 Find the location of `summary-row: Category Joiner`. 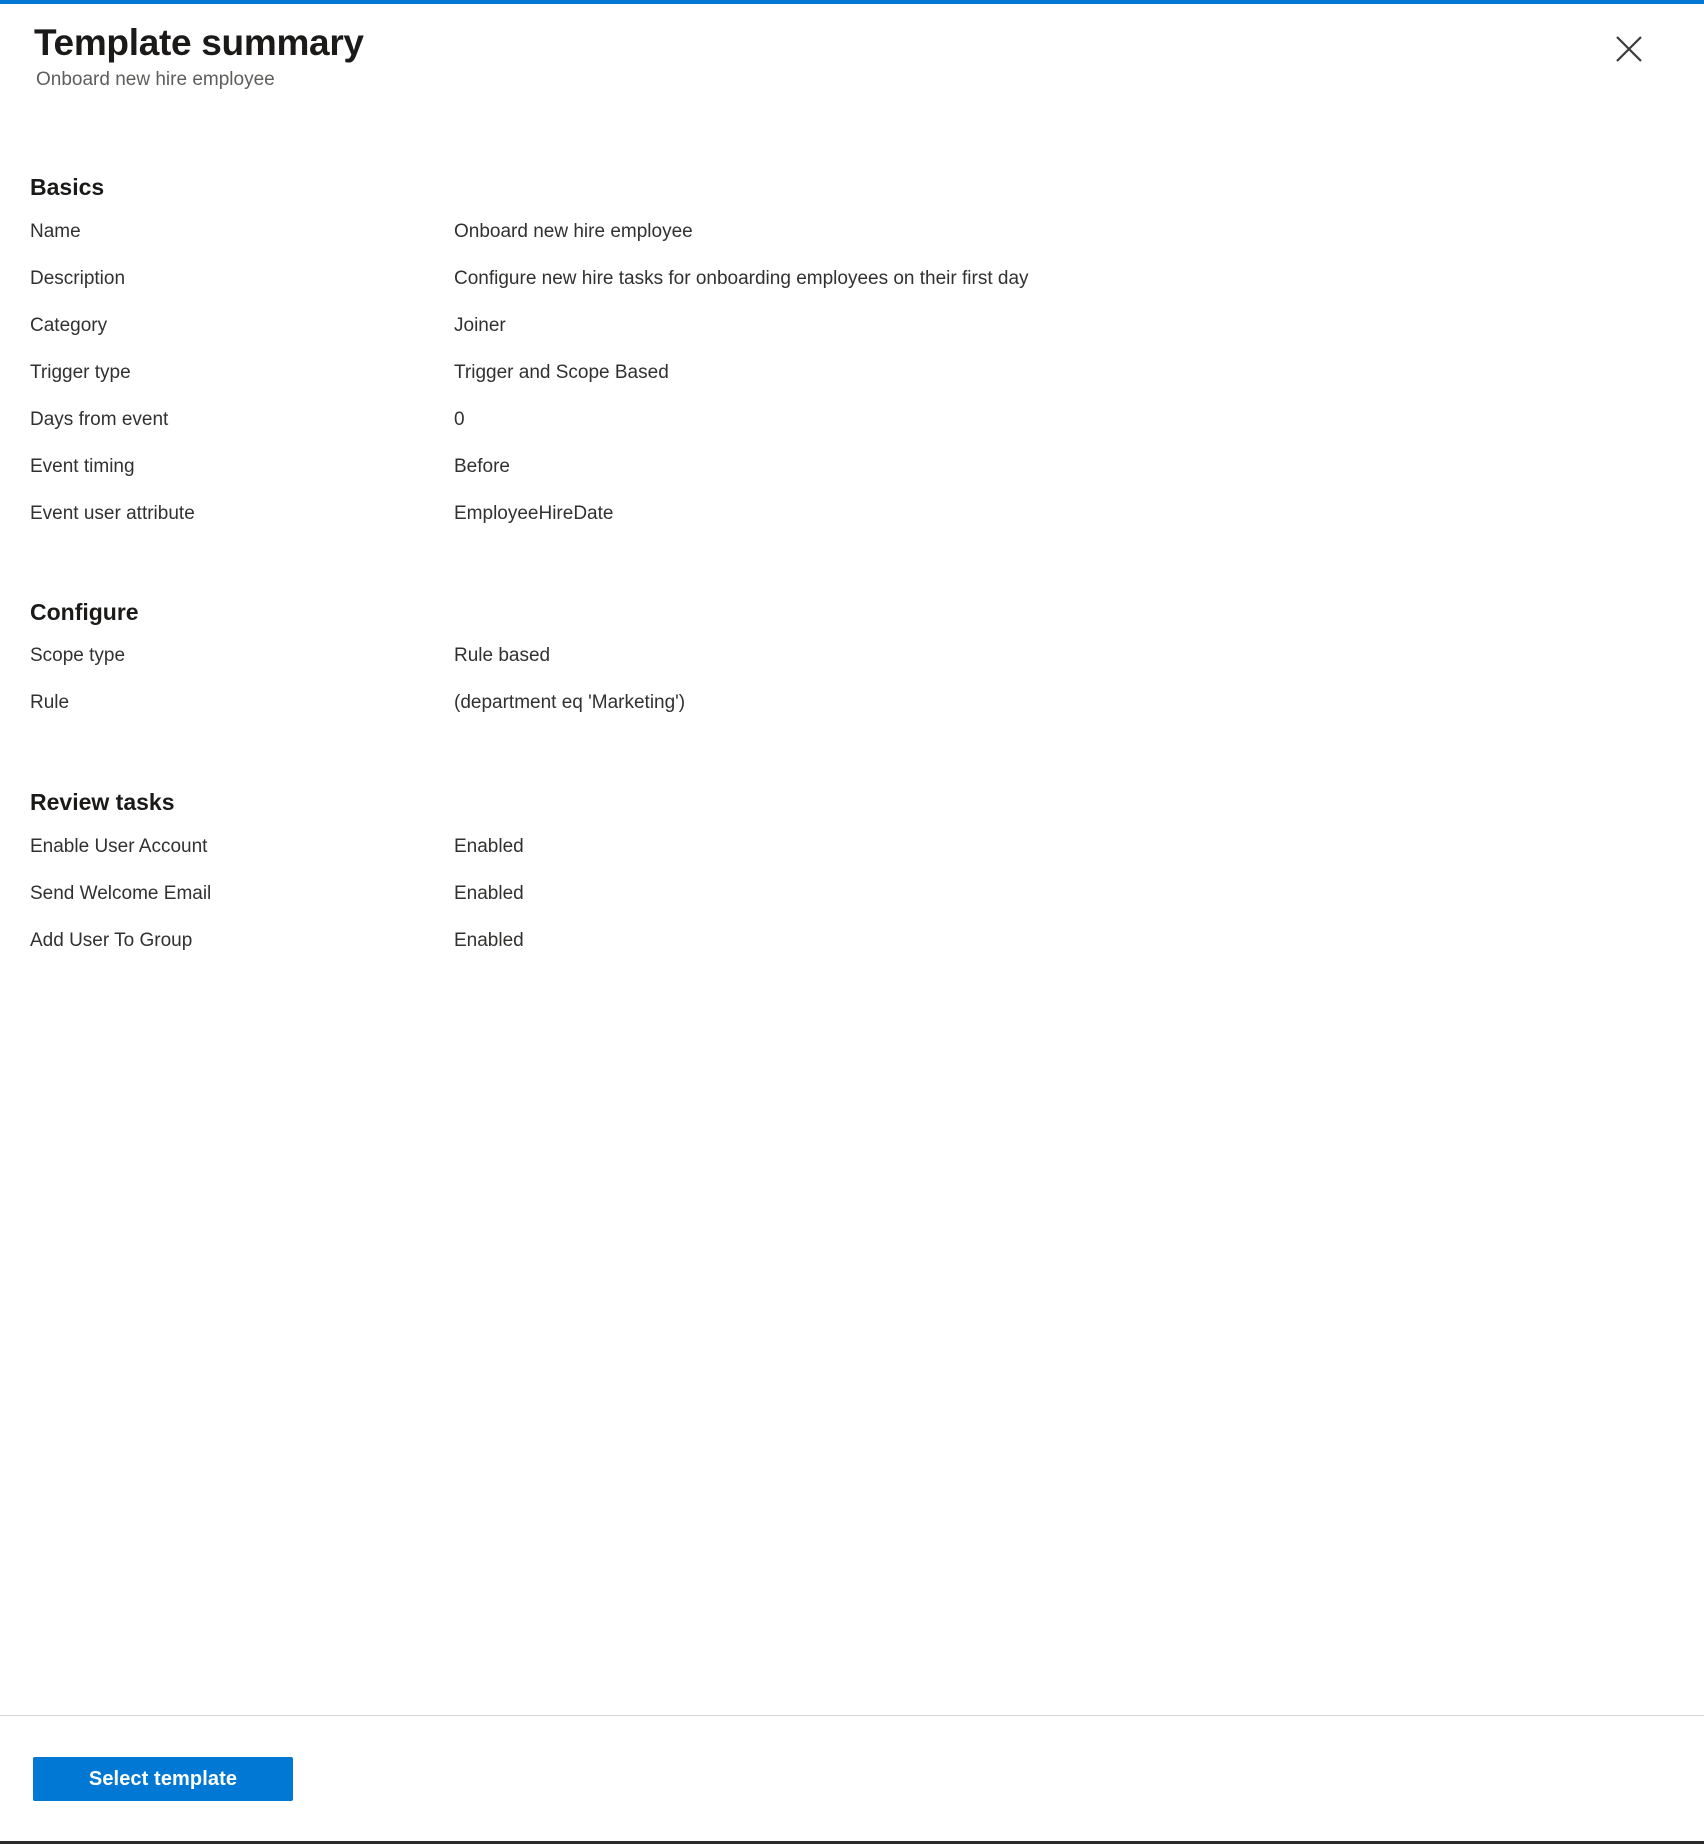

summary-row: Category Joiner is located at coordinates (849, 337).